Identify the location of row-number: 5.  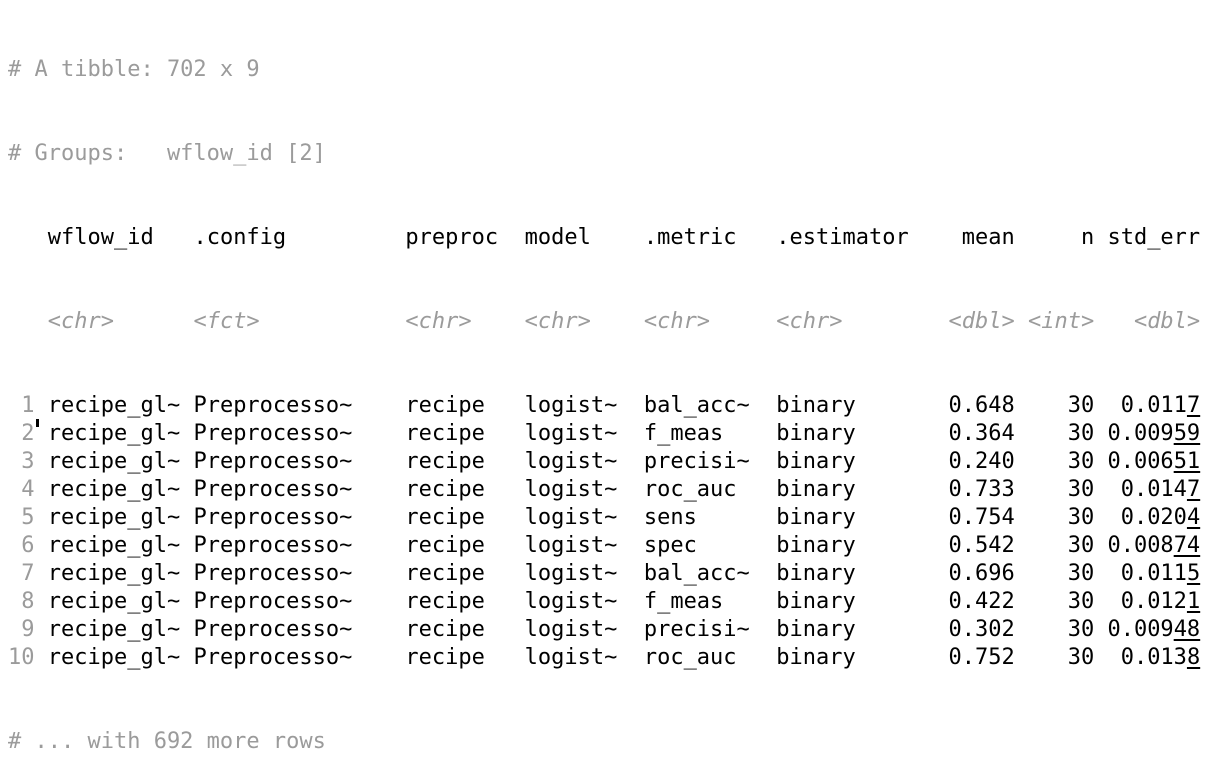
(28, 517).